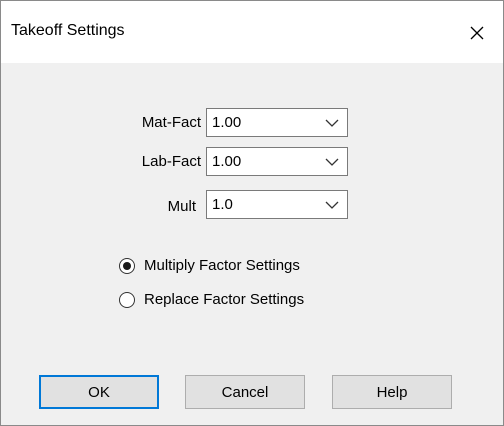 The width and height of the screenshot is (504, 426). I want to click on help-button: Help, so click(392, 392).